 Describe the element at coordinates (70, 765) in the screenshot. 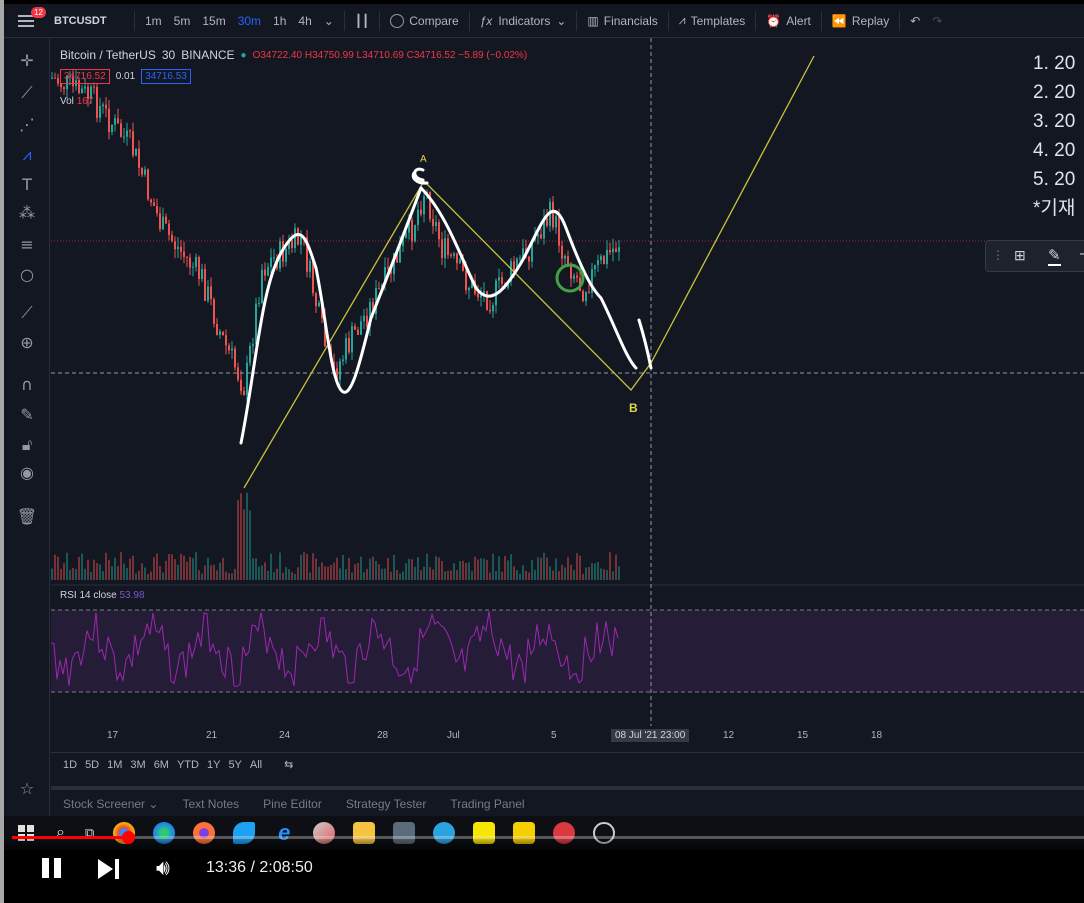

I see `range-1d: 1D` at that location.